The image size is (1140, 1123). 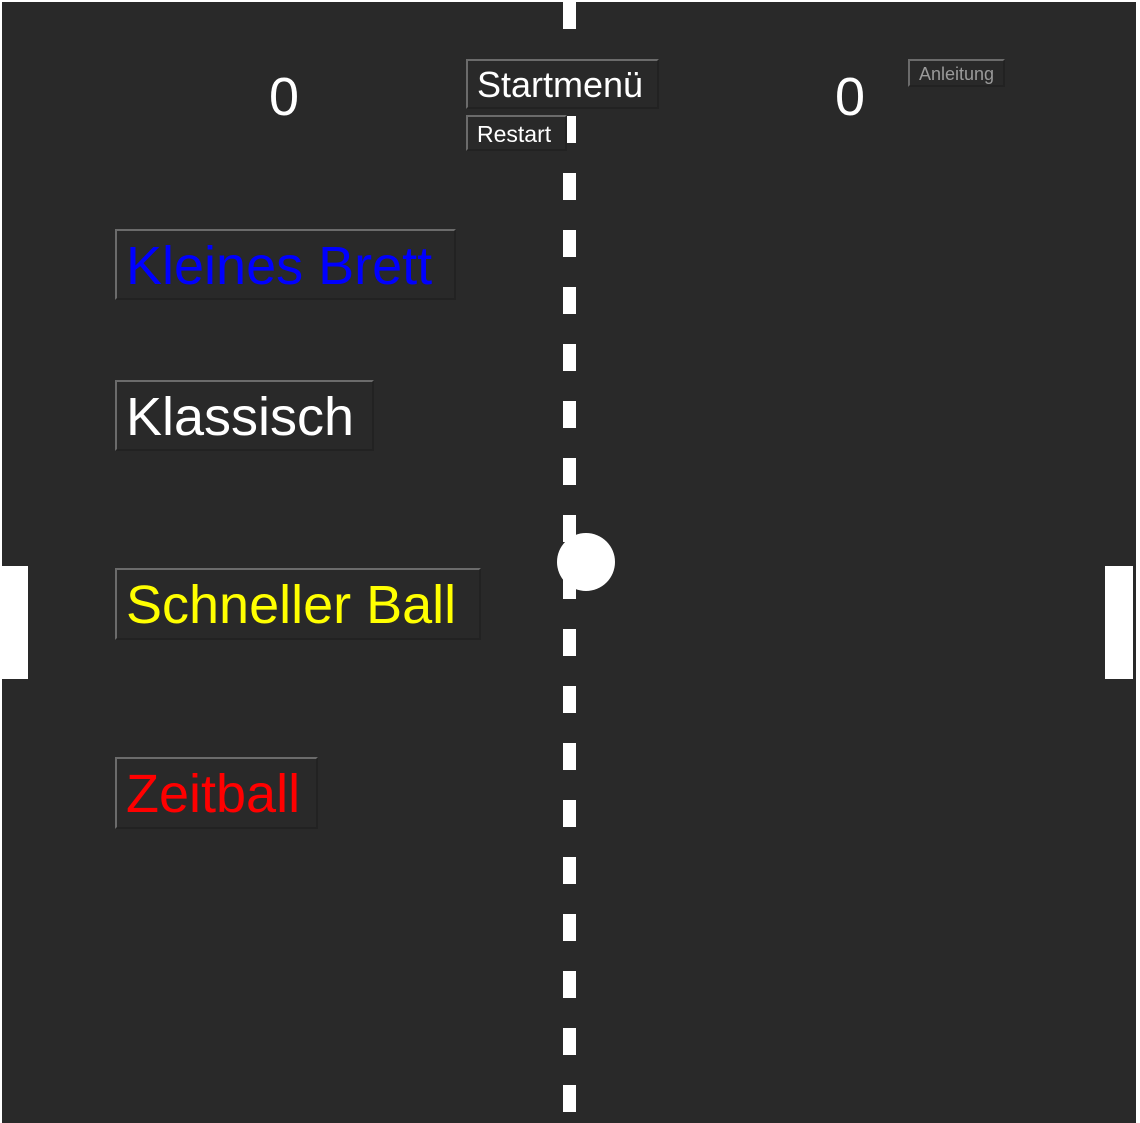 I want to click on startmenu-button: Startmenü, so click(x=562, y=84).